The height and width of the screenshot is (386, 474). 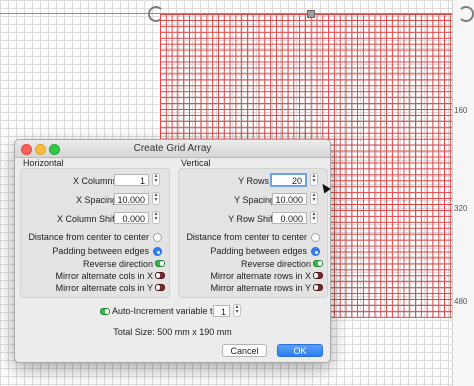 What do you see at coordinates (196, 163) in the screenshot?
I see `vertical-section-label: Vertical` at bounding box center [196, 163].